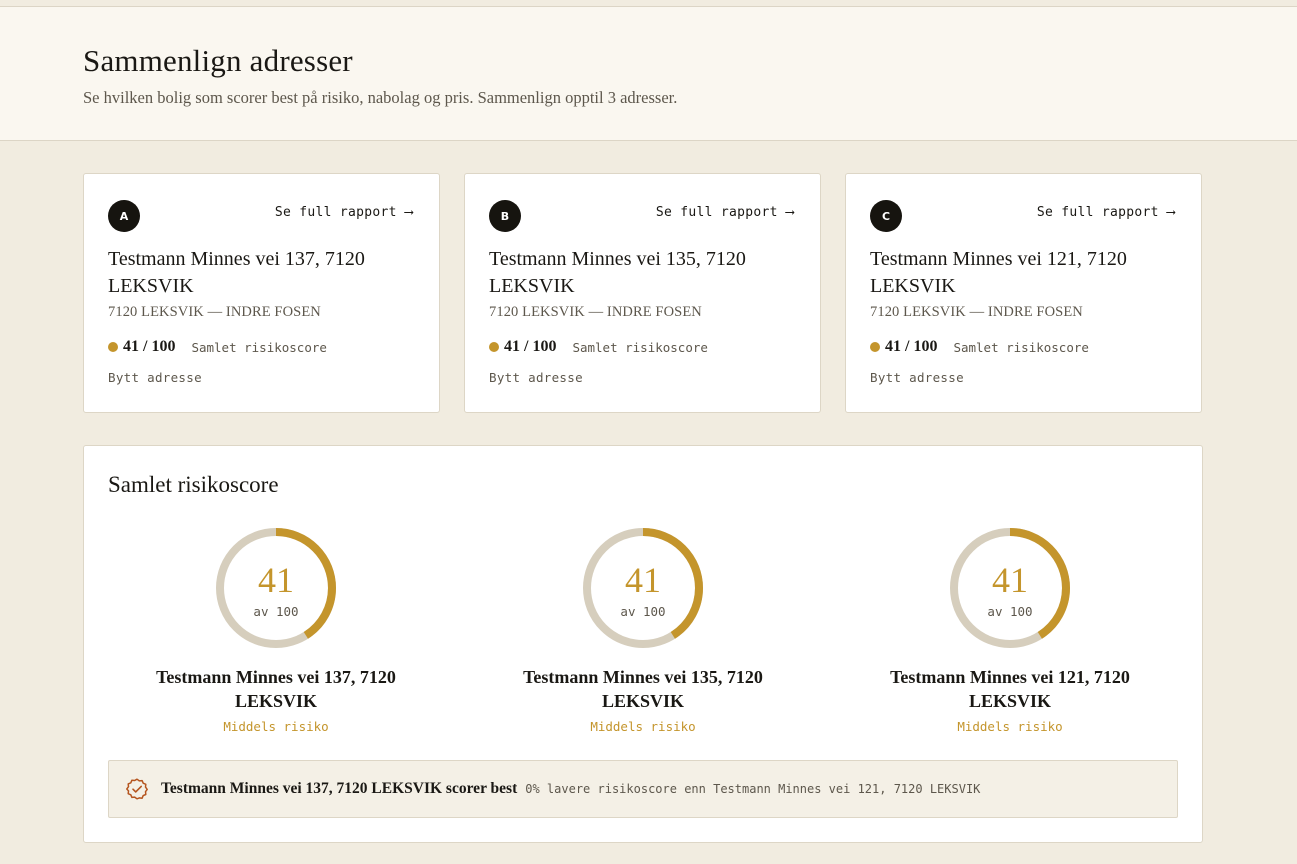 This screenshot has height=864, width=1297. What do you see at coordinates (1010, 689) in the screenshot?
I see `gauge-address: Testmann Minnes vei 121, 7120 LEKSVIK` at bounding box center [1010, 689].